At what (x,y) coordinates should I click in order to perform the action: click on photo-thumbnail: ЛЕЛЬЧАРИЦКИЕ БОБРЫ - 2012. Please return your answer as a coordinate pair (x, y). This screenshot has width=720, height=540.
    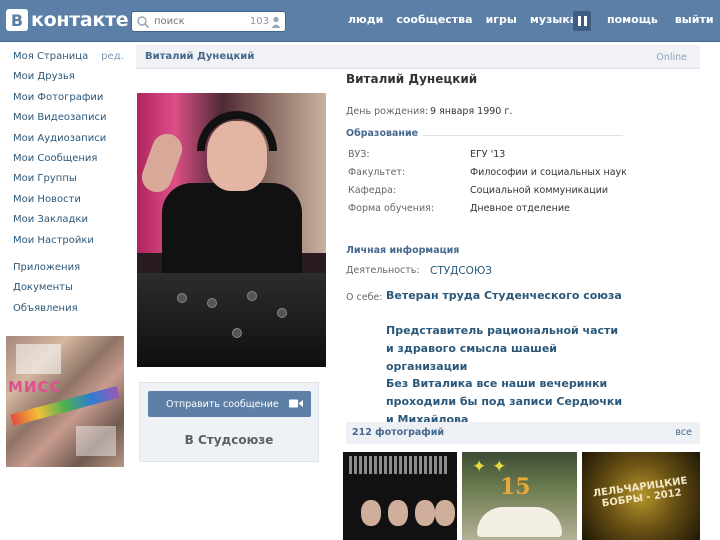
    Looking at the image, I should click on (641, 496).